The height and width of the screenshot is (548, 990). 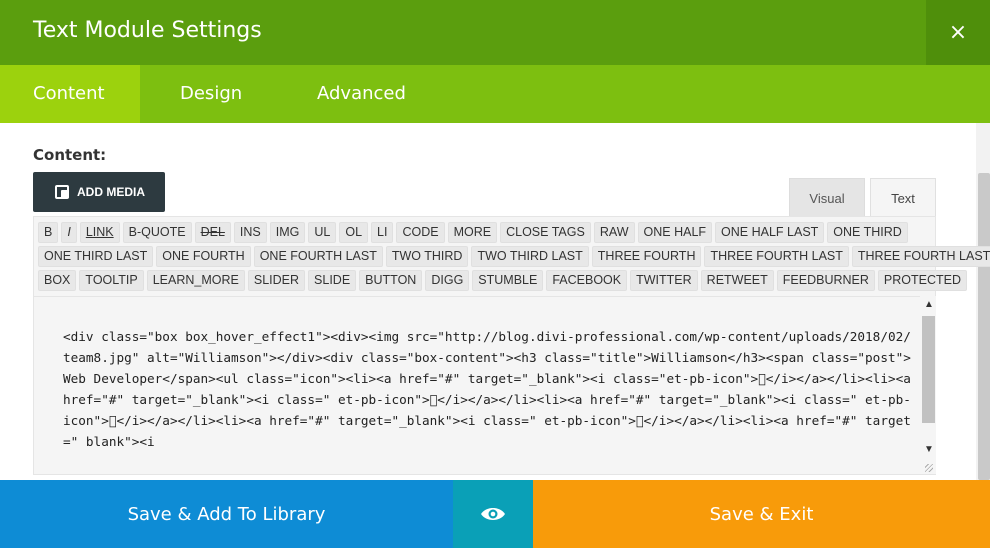 I want to click on quicktag-button-ol: OL, so click(x=354, y=232).